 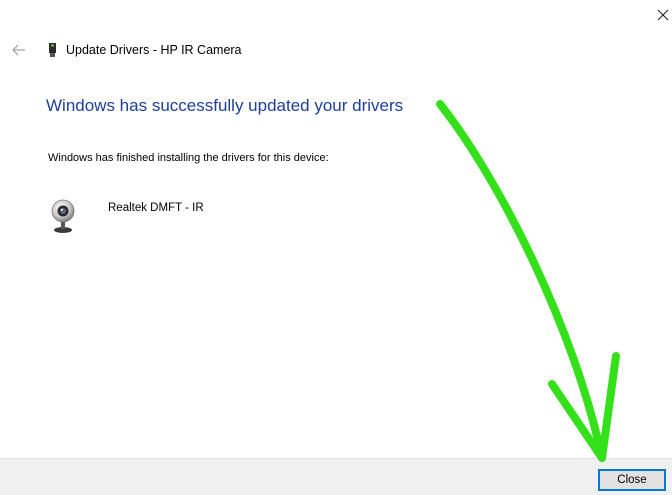 I want to click on webcam-icon, so click(x=63, y=216).